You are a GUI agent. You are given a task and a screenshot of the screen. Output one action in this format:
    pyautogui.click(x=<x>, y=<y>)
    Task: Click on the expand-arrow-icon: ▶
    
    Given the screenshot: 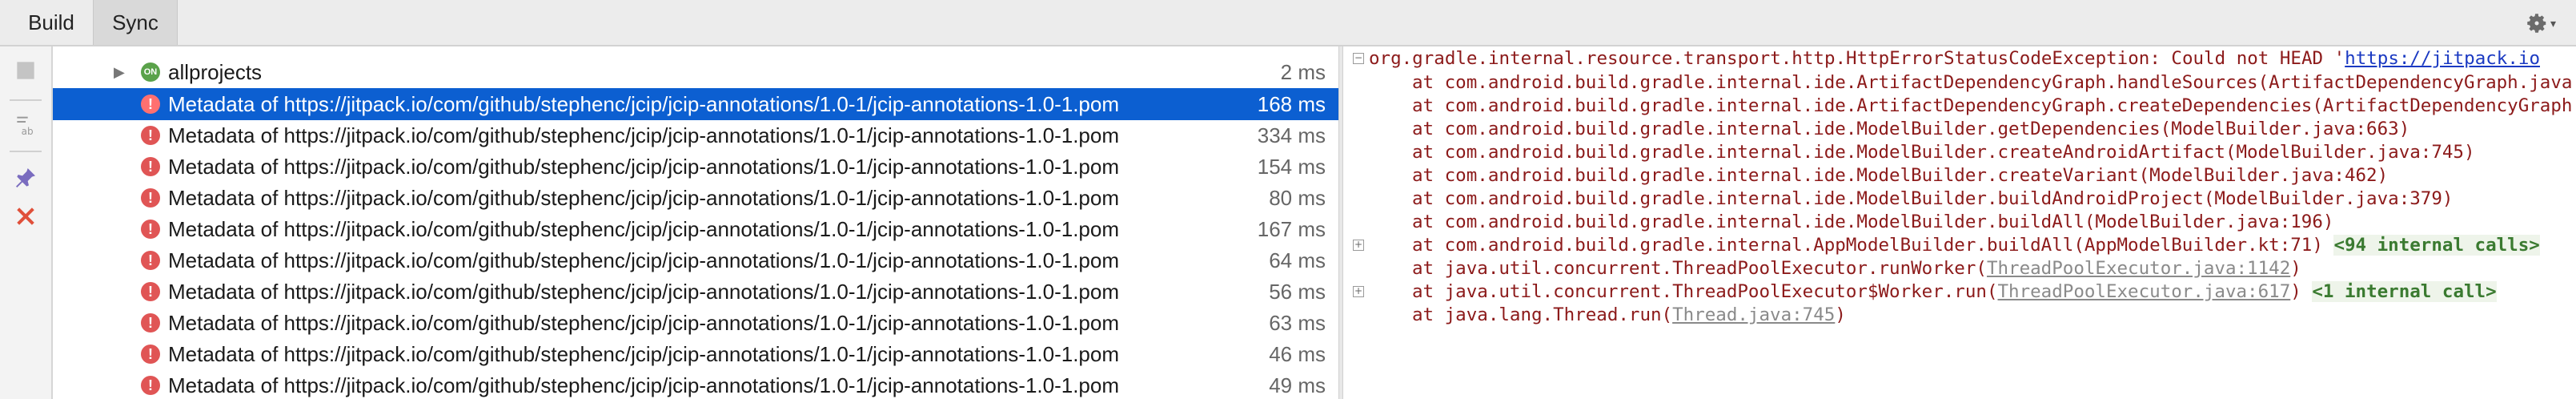 What is the action you would take?
    pyautogui.click(x=120, y=72)
    